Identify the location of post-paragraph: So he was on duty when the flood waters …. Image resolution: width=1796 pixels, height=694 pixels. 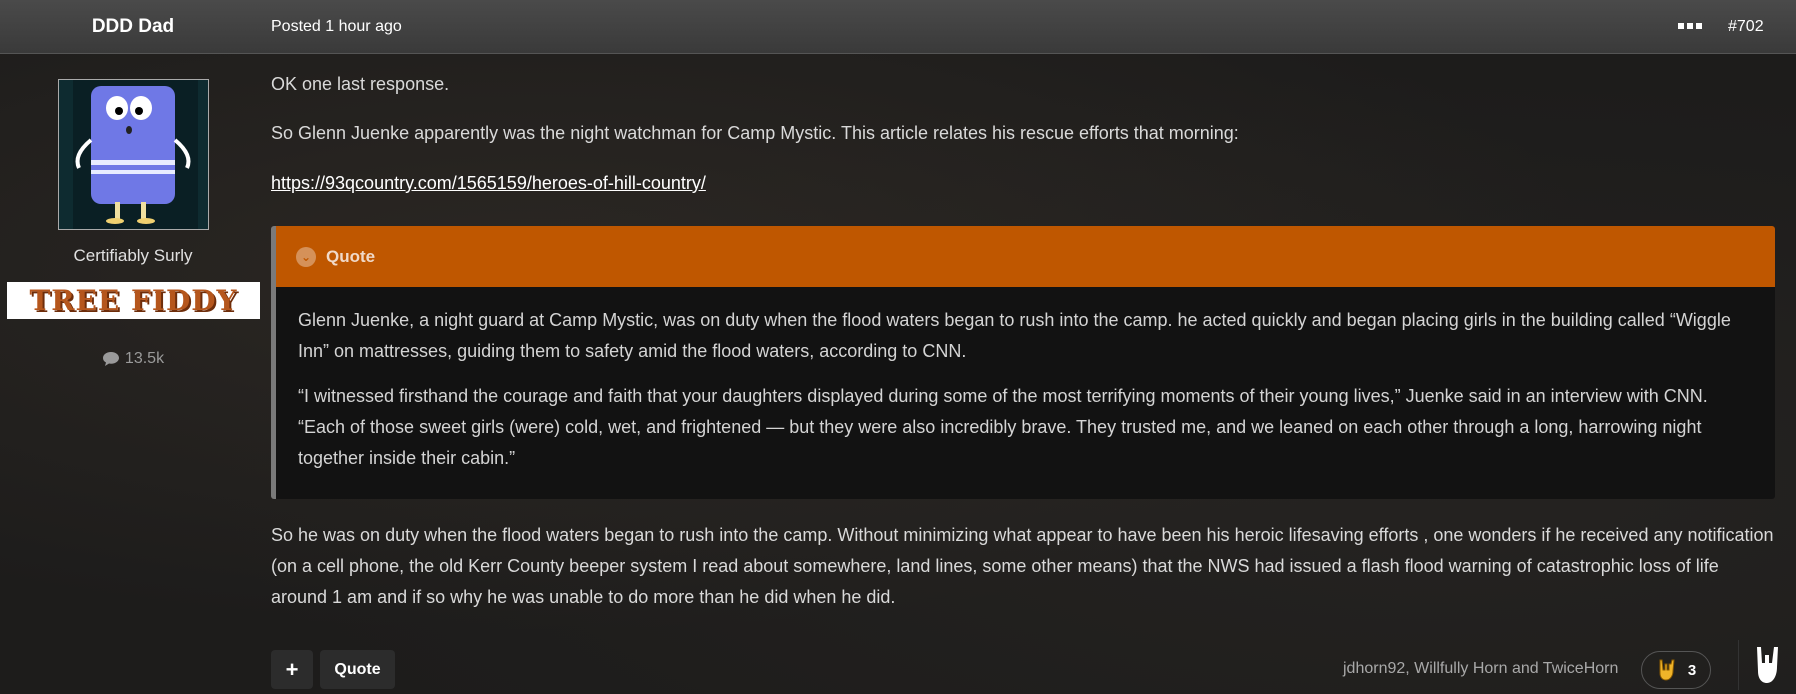
(1022, 566).